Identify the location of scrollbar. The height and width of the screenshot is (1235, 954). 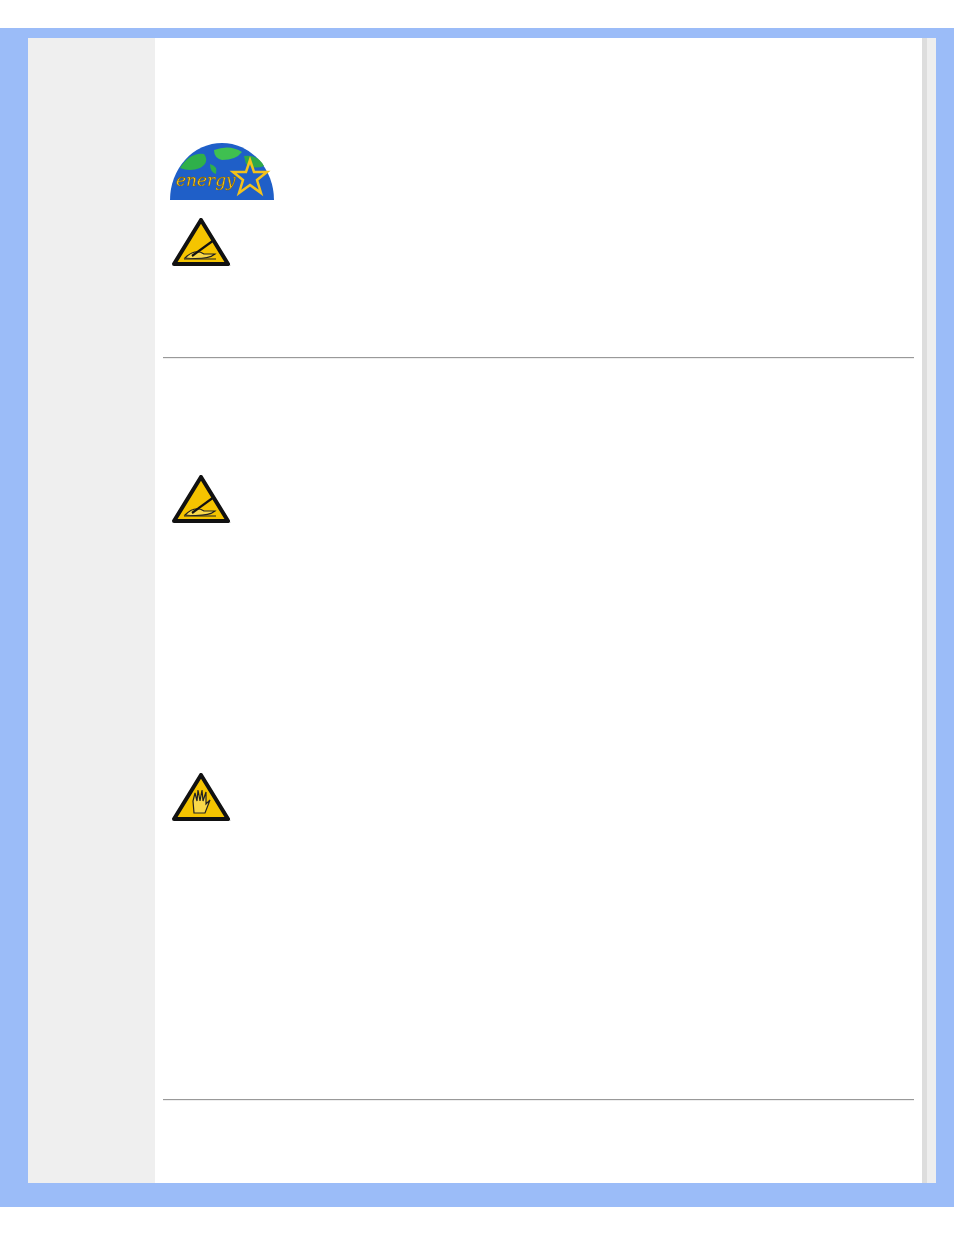
(929, 610).